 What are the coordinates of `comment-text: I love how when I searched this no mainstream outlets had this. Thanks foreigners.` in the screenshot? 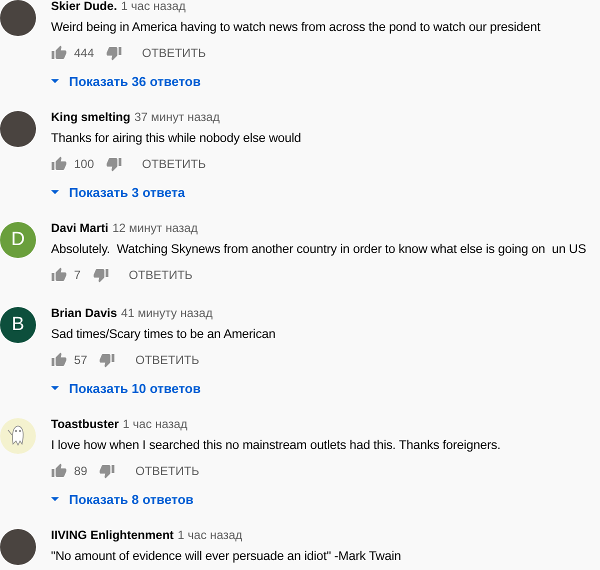 It's located at (276, 445).